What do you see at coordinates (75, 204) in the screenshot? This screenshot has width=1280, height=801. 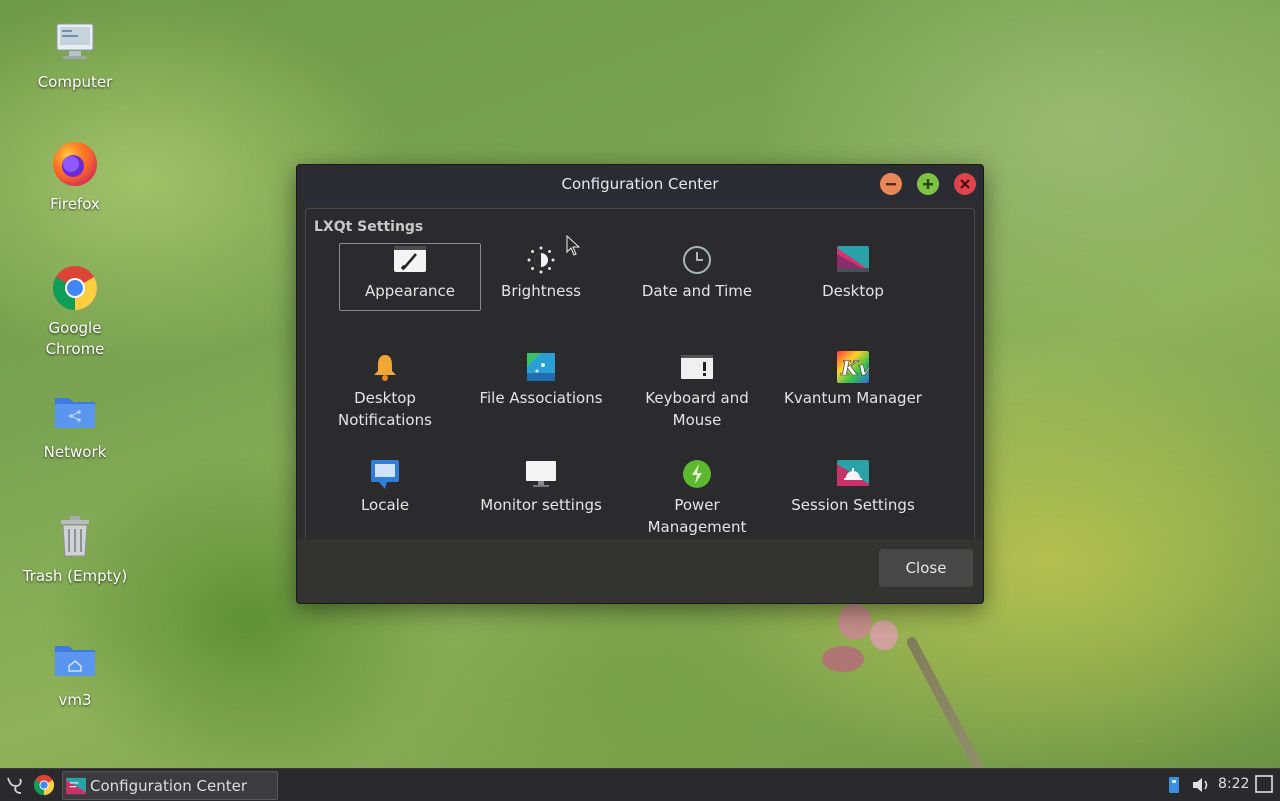 I see `desktop-icon-label: Firefox` at bounding box center [75, 204].